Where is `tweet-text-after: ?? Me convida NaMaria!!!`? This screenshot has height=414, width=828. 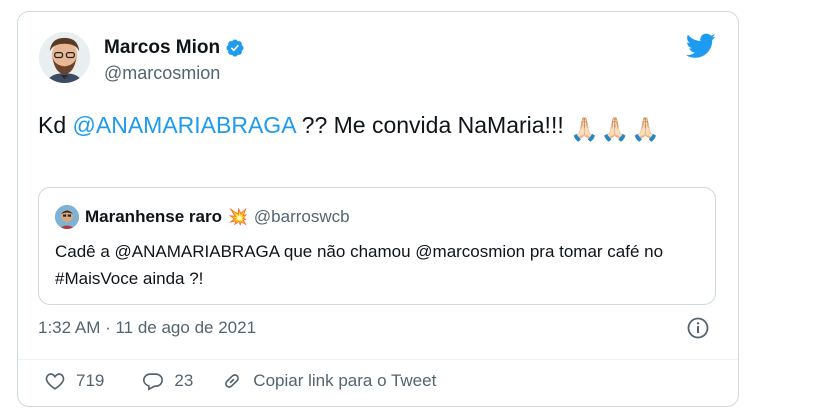 tweet-text-after: ?? Me convida NaMaria!!! is located at coordinates (433, 125).